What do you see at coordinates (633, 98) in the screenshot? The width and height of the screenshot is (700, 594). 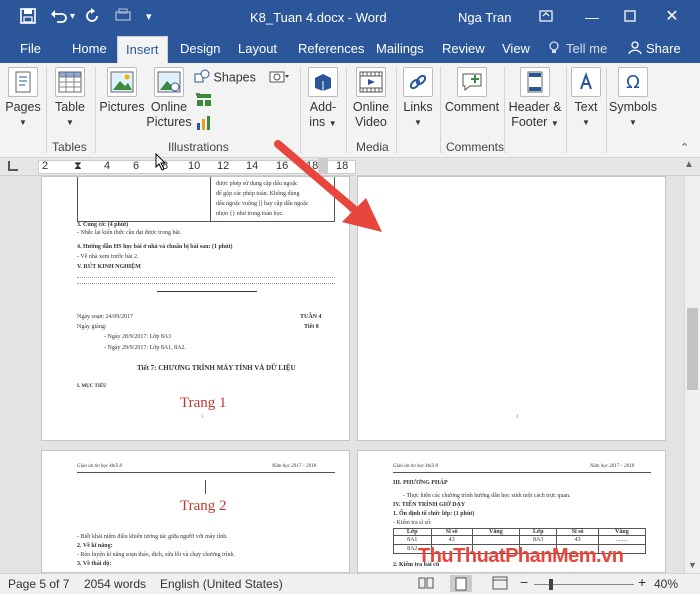 I see `symbols-button: Ω Symbols ▼` at bounding box center [633, 98].